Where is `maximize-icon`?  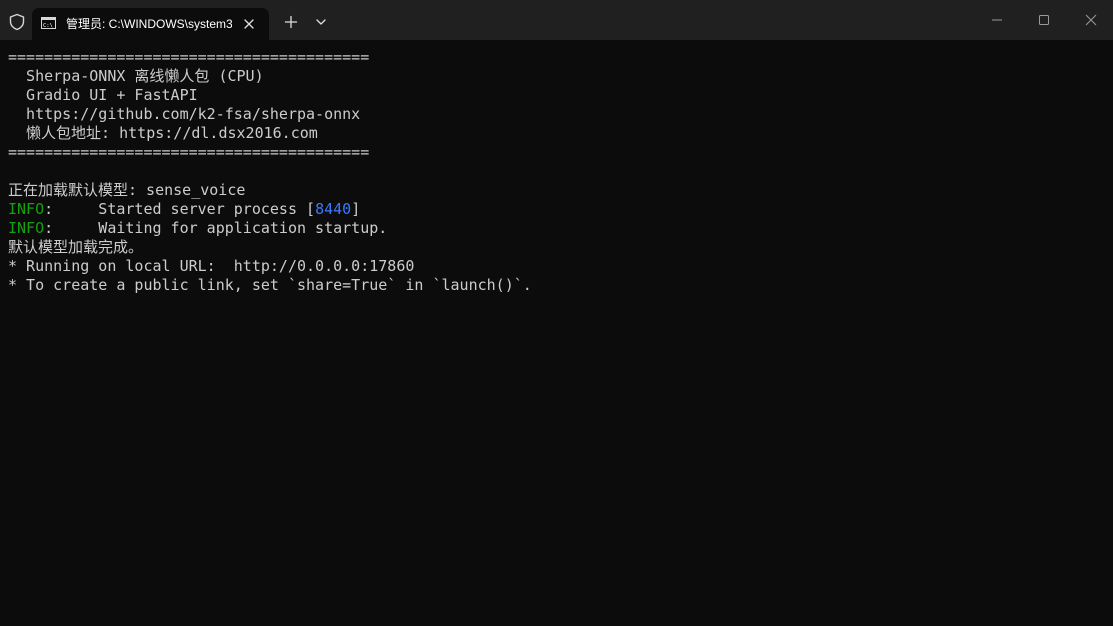 maximize-icon is located at coordinates (1044, 20).